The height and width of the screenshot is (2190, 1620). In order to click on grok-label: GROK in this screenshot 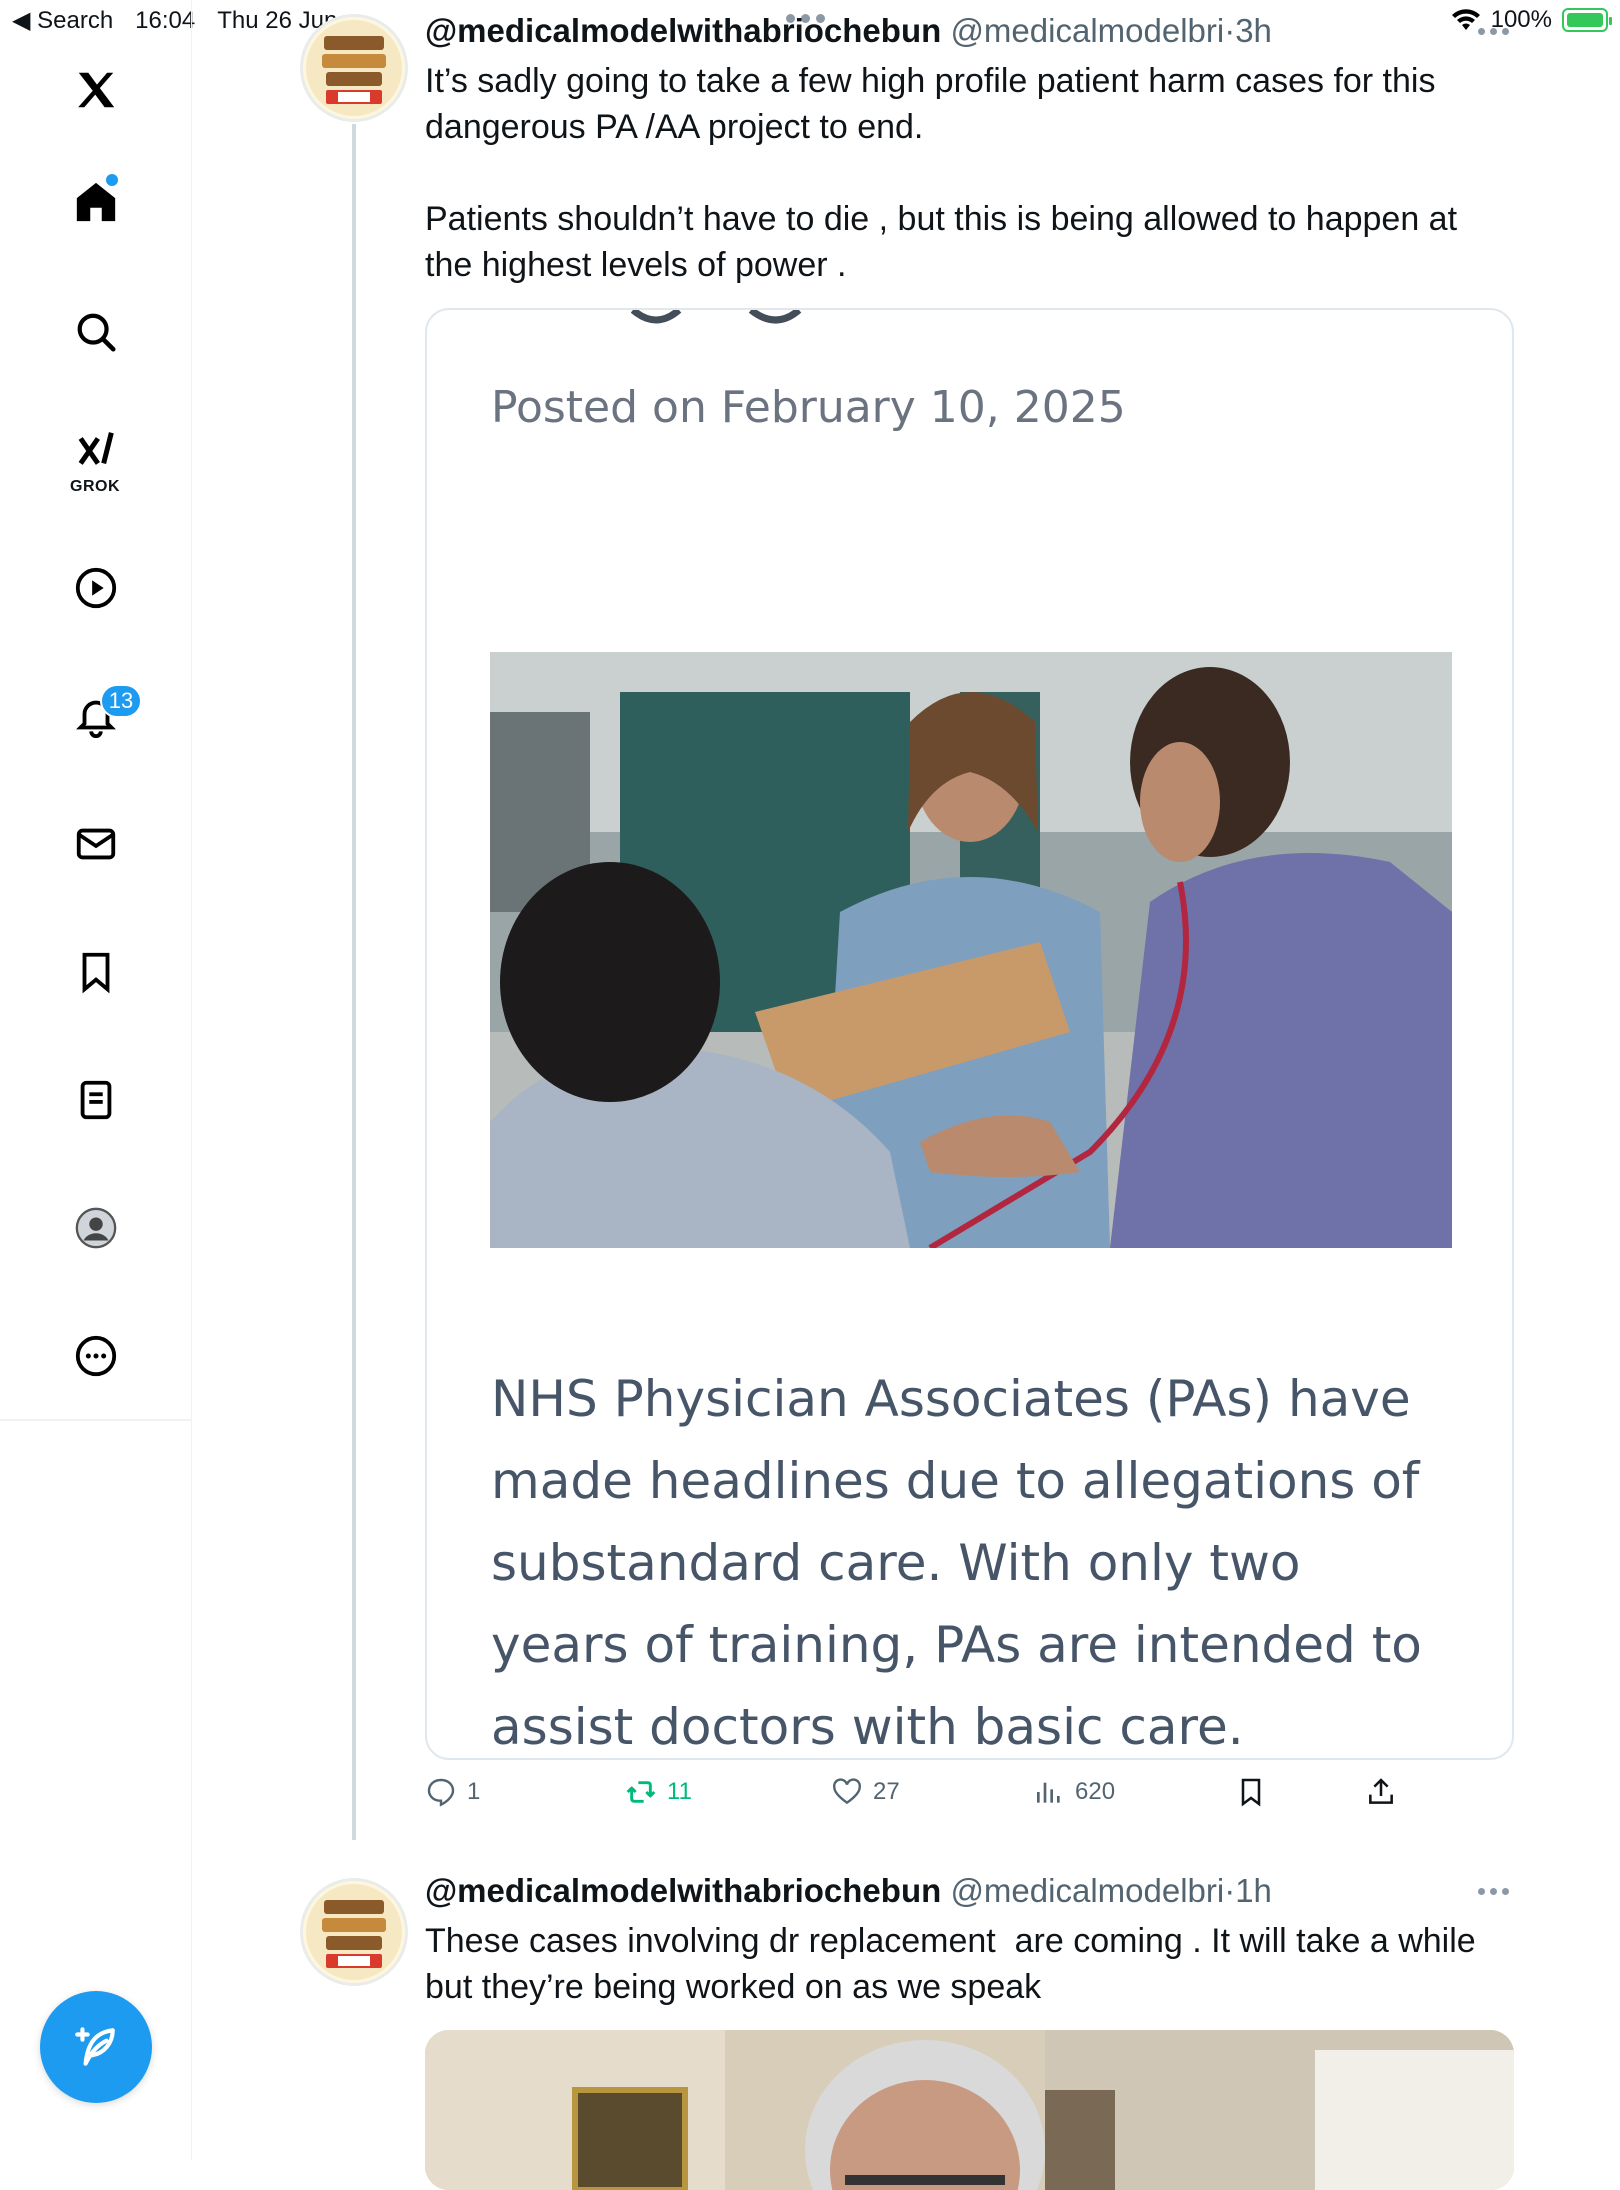, I will do `click(95, 486)`.